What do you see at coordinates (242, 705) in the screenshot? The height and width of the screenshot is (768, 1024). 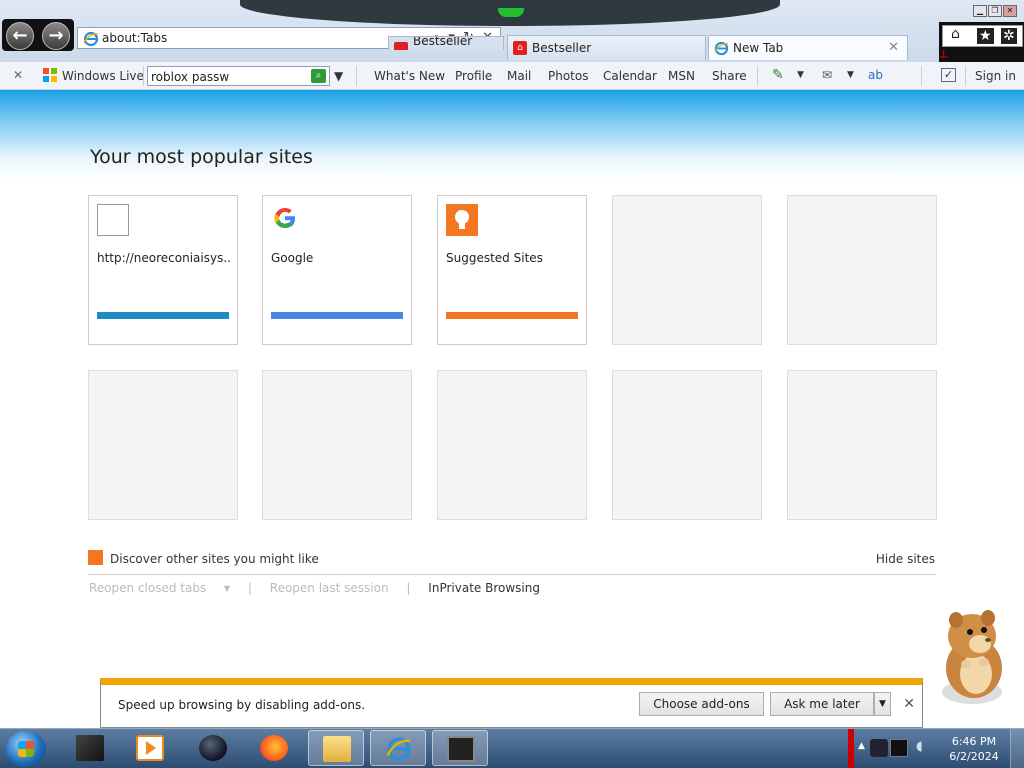 I see `notification-message: Speed up browsing by disabling add-ons.` at bounding box center [242, 705].